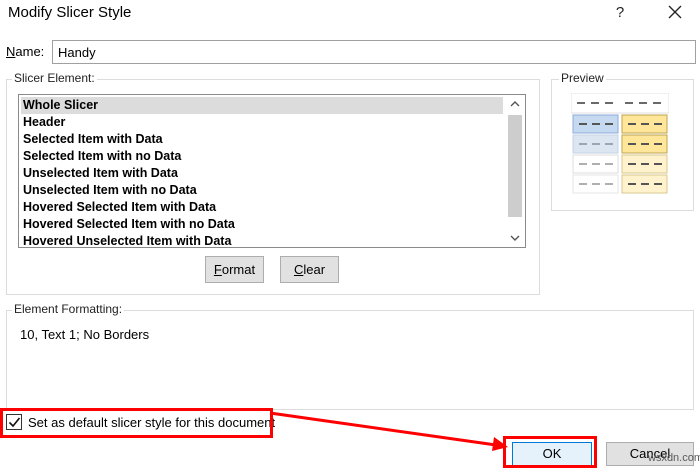  I want to click on scroll-down-button, so click(515, 238).